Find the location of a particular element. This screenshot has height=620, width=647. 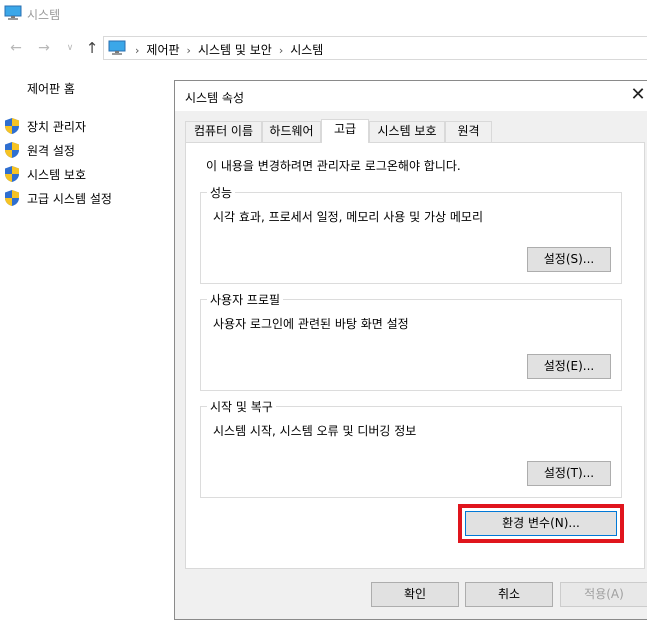

sidebar-item-label: 원격 설정 is located at coordinates (51, 151).